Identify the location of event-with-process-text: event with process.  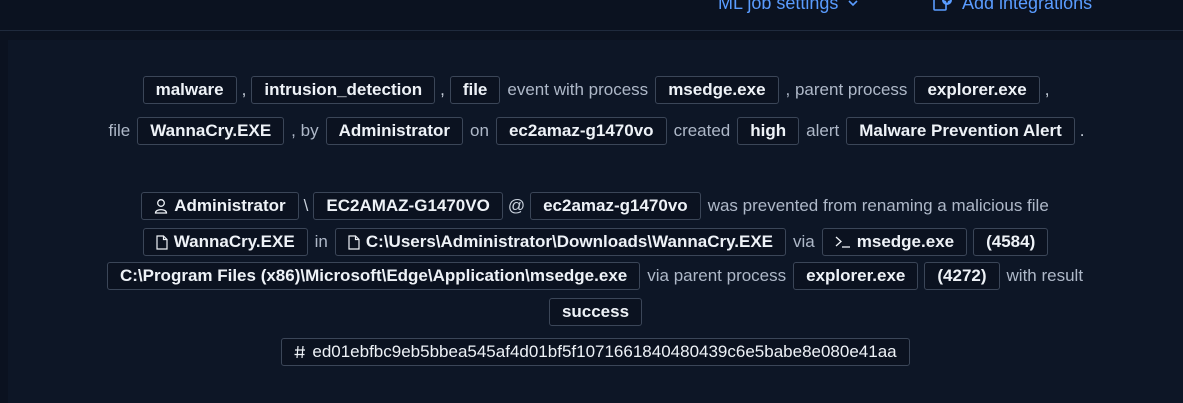
(578, 89).